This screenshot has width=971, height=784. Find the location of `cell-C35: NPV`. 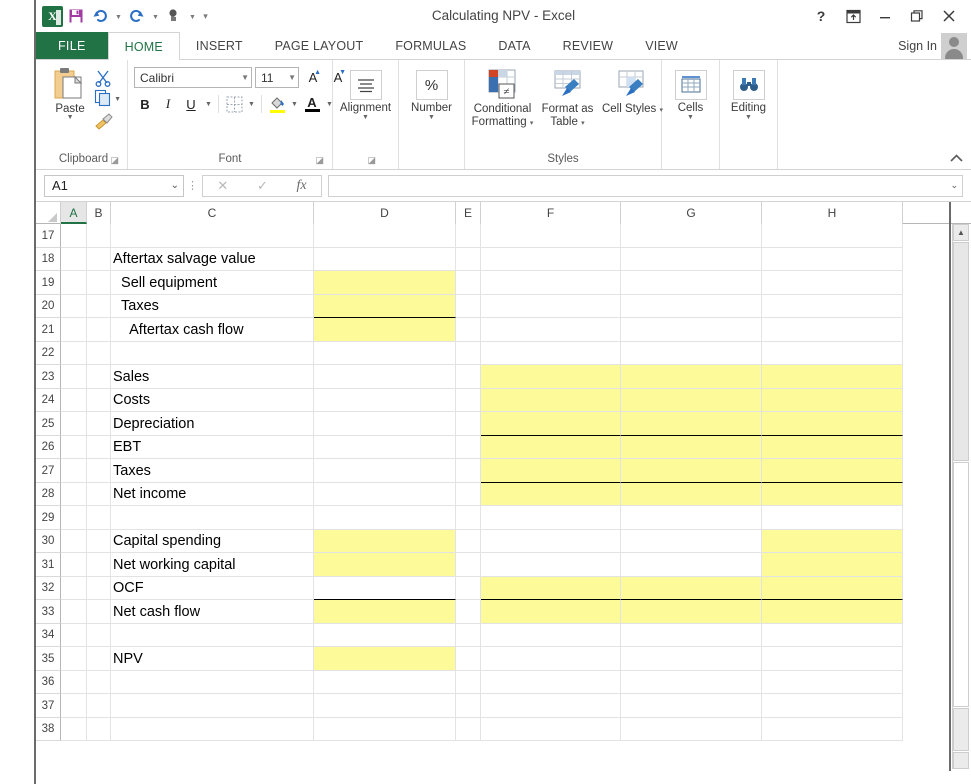

cell-C35: NPV is located at coordinates (212, 659).